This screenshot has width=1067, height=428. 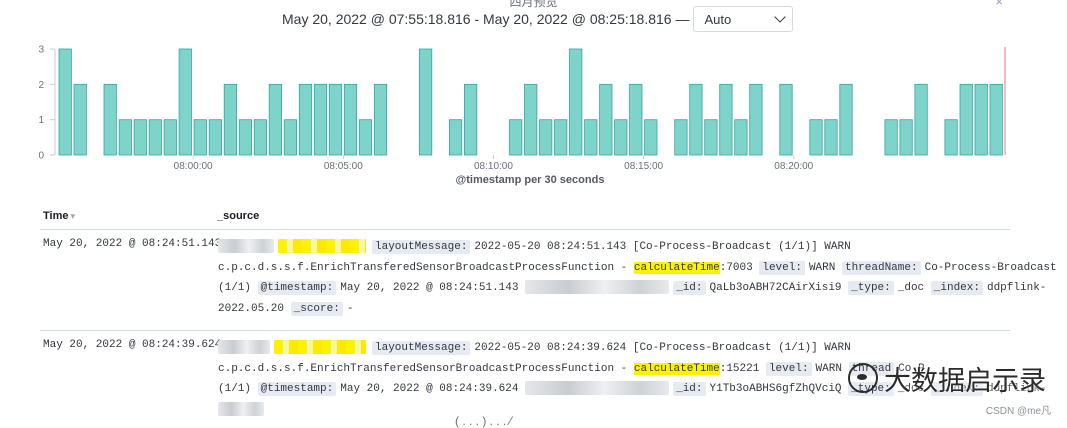 I want to click on close-icon: ×, so click(x=999, y=4).